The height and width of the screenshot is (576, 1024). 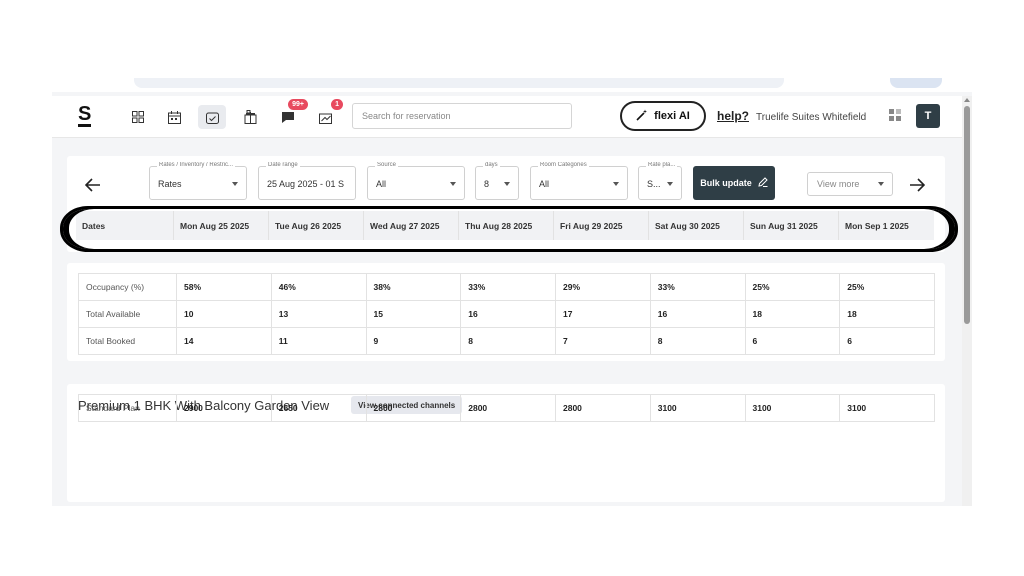 What do you see at coordinates (250, 117) in the screenshot?
I see `gift-icon` at bounding box center [250, 117].